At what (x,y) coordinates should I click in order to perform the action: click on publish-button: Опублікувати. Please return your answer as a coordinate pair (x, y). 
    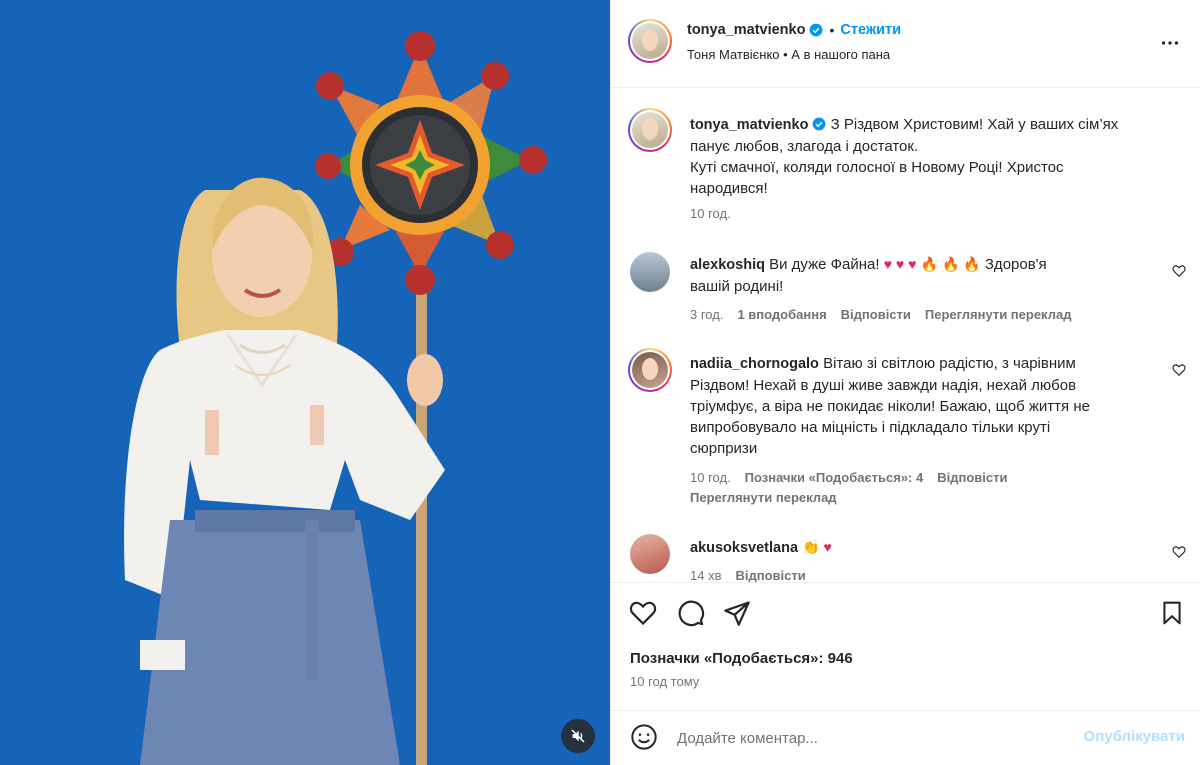
    Looking at the image, I should click on (1134, 736).